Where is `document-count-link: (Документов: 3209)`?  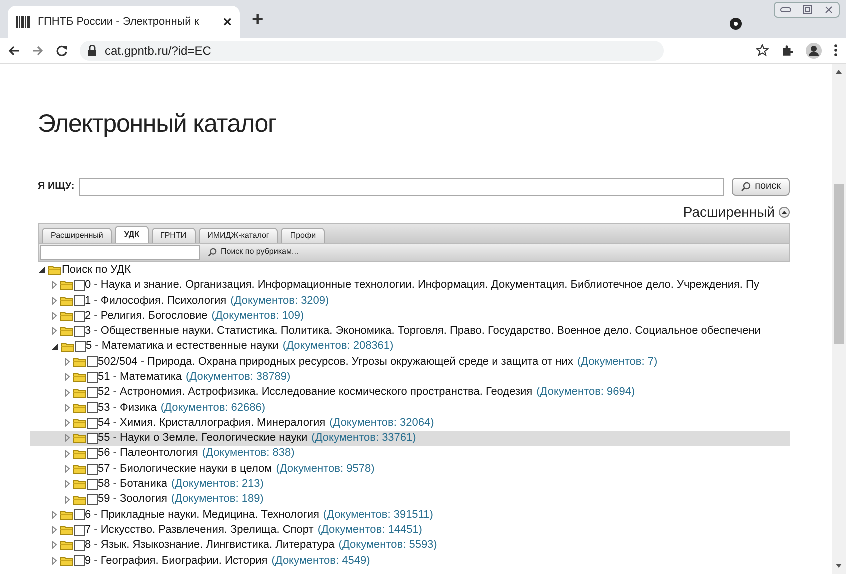
document-count-link: (Документов: 3209) is located at coordinates (280, 300).